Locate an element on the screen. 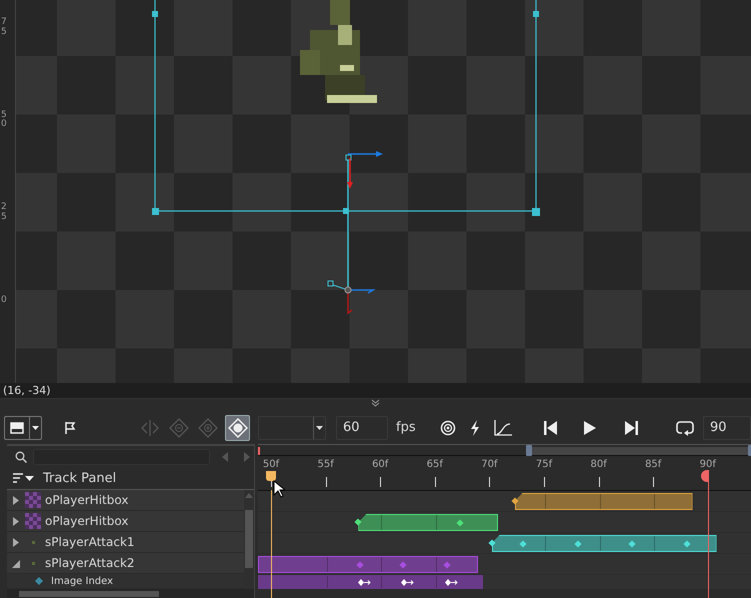 The width and height of the screenshot is (751, 598). broadcast-icon is located at coordinates (448, 428).